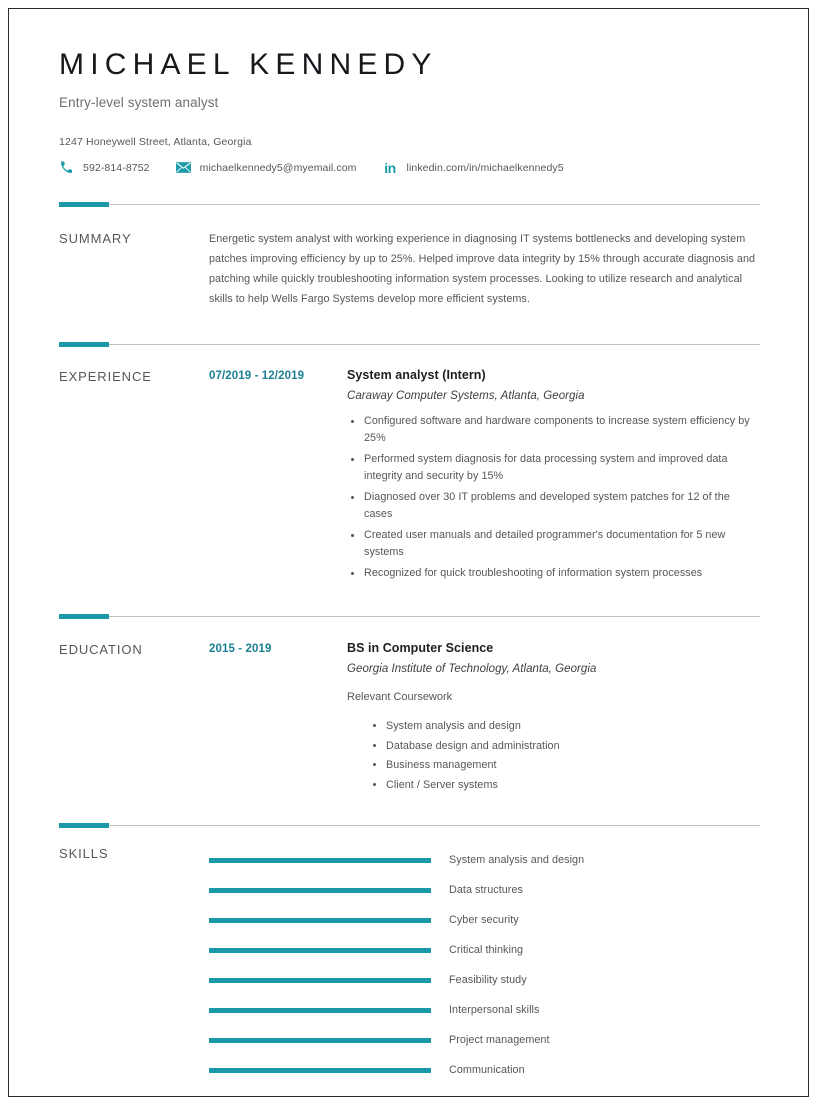 The image size is (819, 1107). What do you see at coordinates (95, 238) in the screenshot?
I see `section-label-summary: SUMMARY` at bounding box center [95, 238].